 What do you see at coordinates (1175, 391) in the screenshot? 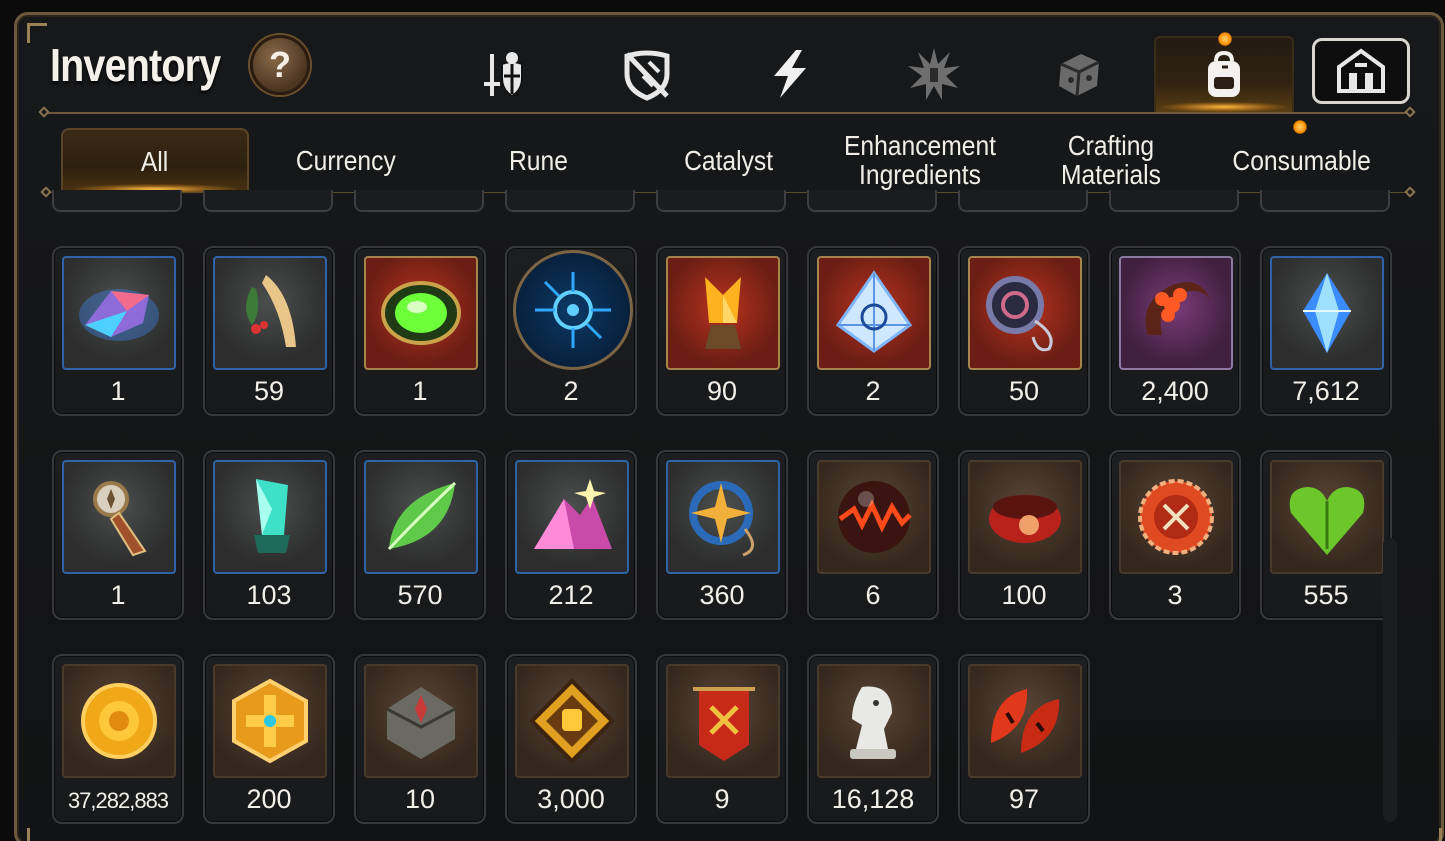
I see `item-quantity: 2,400` at bounding box center [1175, 391].